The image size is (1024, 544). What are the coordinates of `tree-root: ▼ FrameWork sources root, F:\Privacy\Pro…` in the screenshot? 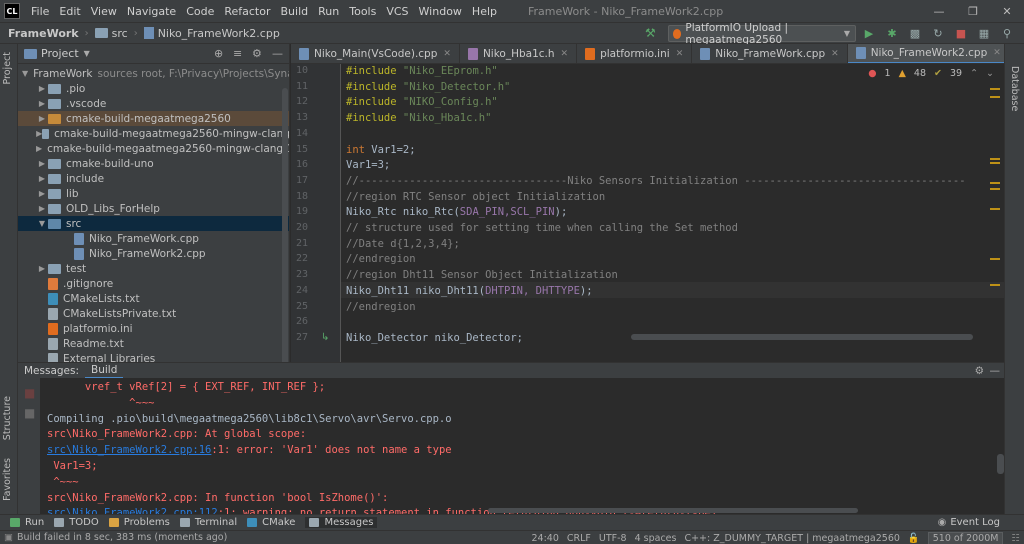 It's located at (153, 73).